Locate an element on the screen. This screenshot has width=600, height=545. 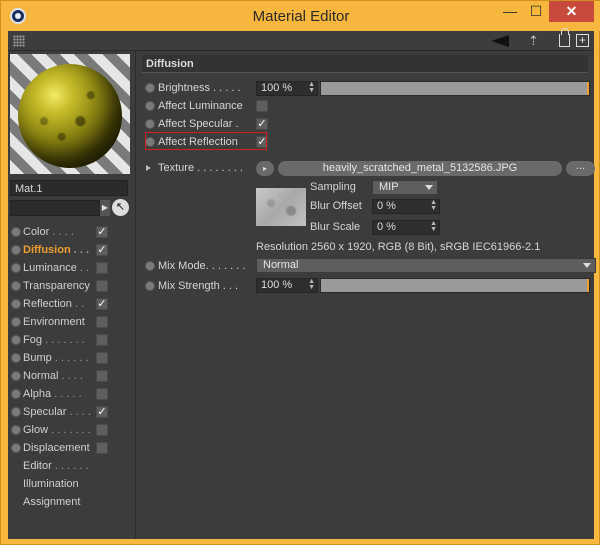
channel-environment: Environment is located at coordinates (72, 322).